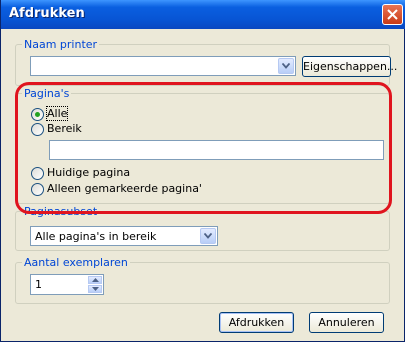 The image size is (405, 342). I want to click on printer-select, so click(163, 66).